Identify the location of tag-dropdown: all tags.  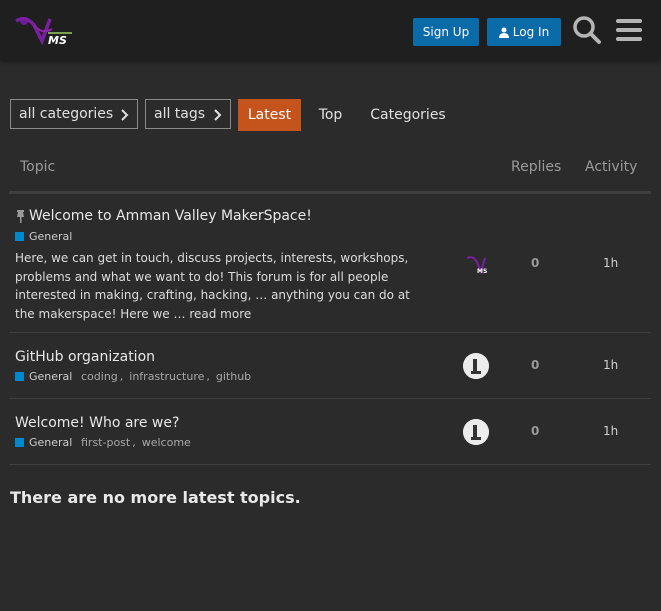
(188, 114).